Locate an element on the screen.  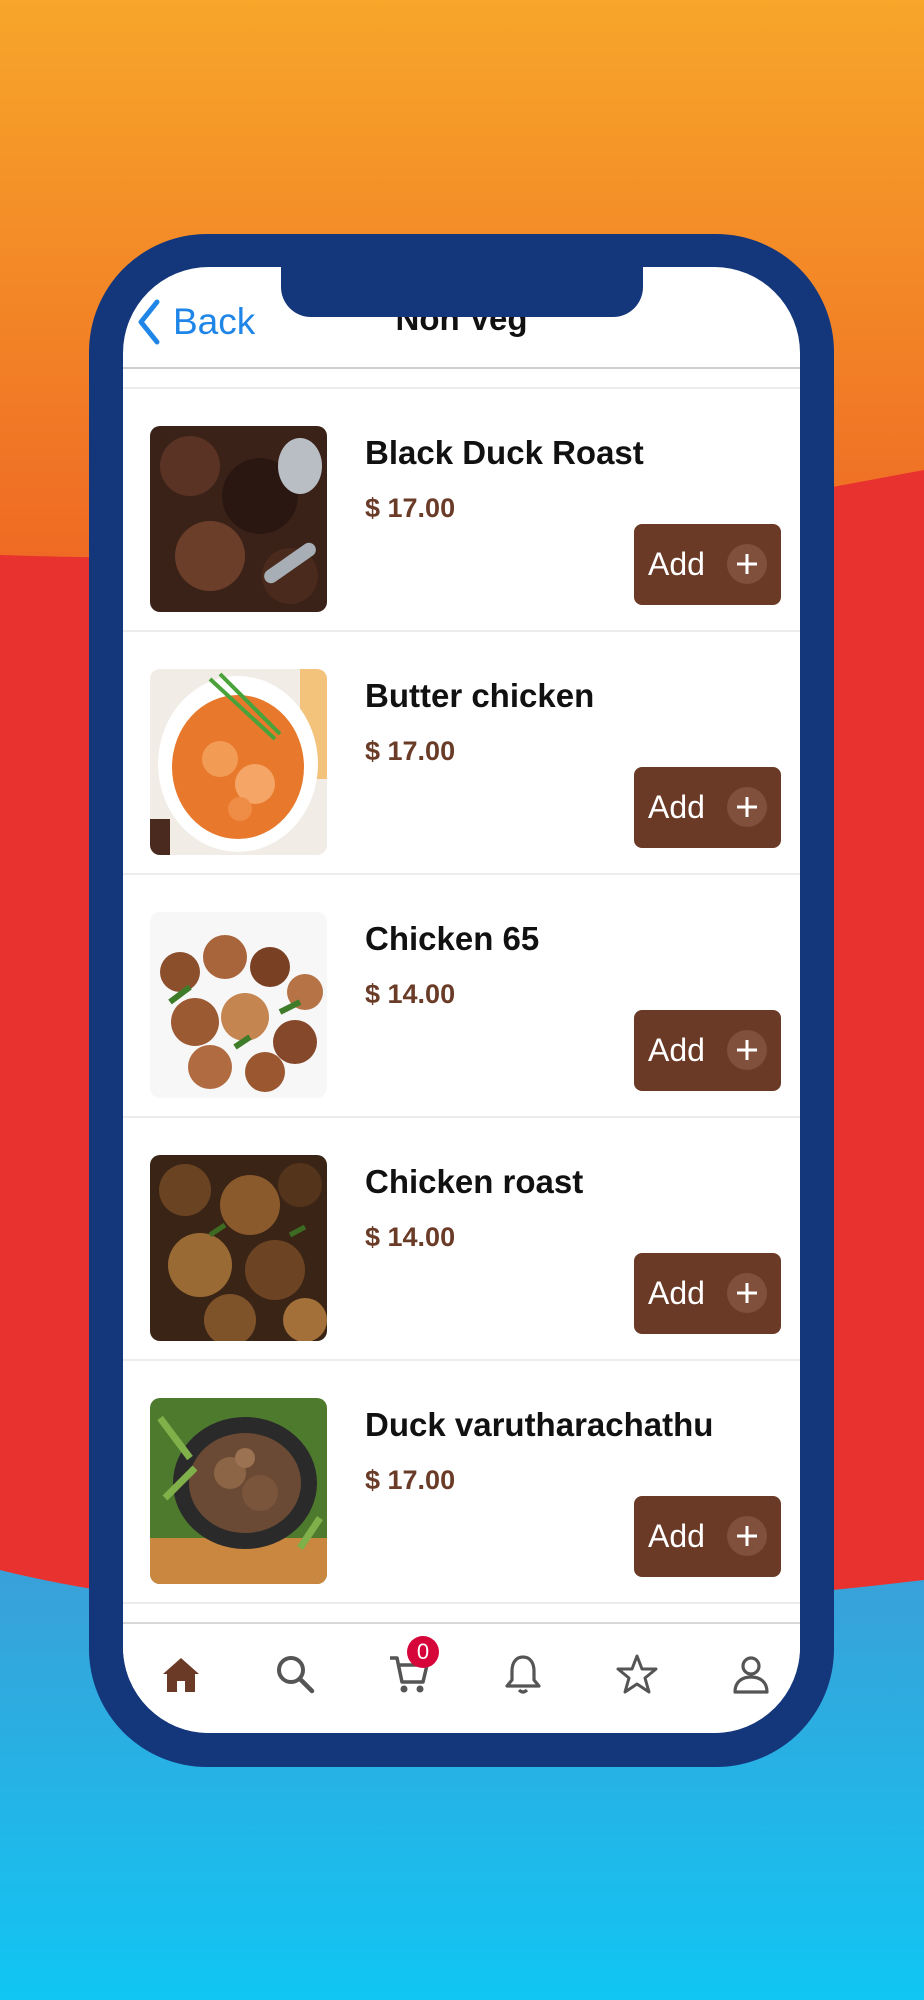
tab-home is located at coordinates (181, 1674).